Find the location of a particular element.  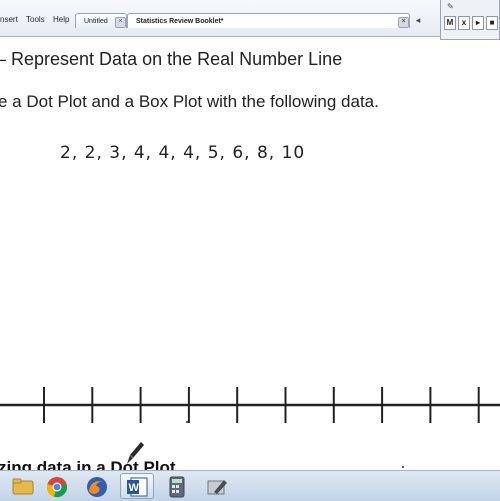

tab-statistics-review-booklet: Statistics Review Booklet* × is located at coordinates (268, 20).